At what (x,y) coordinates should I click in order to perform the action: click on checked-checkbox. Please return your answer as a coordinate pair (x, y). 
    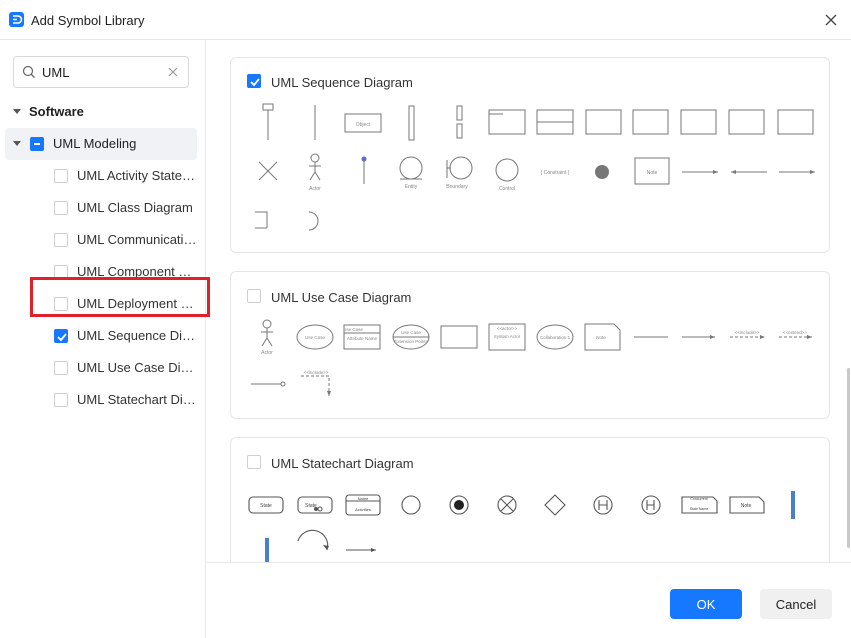
    Looking at the image, I should click on (61, 336).